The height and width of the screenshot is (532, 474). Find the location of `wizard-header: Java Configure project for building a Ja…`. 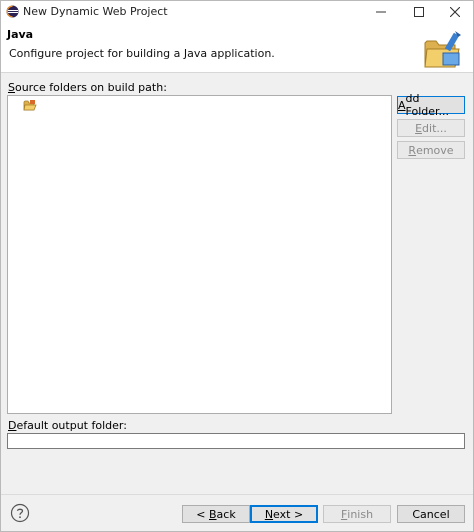

wizard-header: Java Configure project for building a Ja… is located at coordinates (237, 48).